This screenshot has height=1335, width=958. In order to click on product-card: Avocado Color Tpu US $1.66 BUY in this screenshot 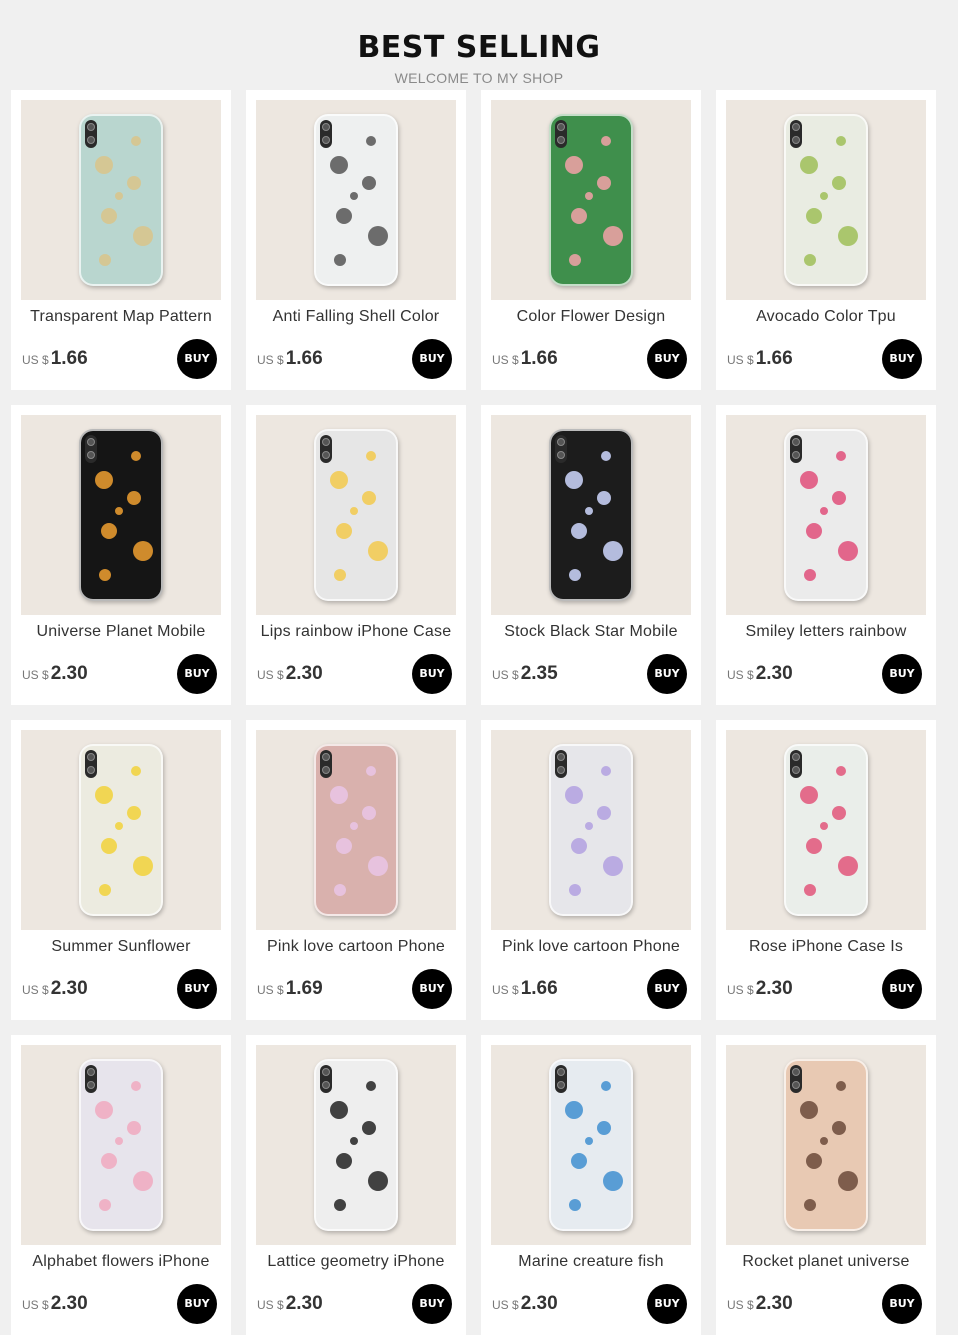, I will do `click(826, 240)`.